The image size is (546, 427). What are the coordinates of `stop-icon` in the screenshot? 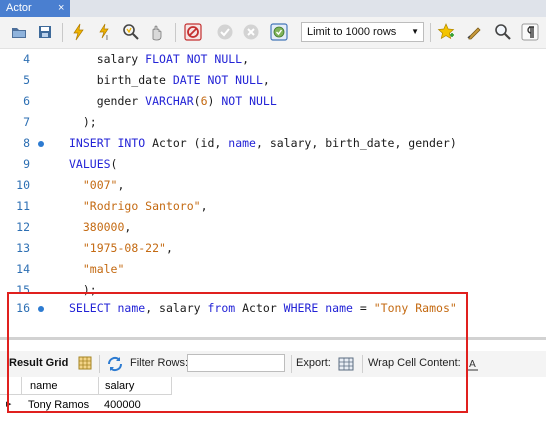 It's located at (157, 32).